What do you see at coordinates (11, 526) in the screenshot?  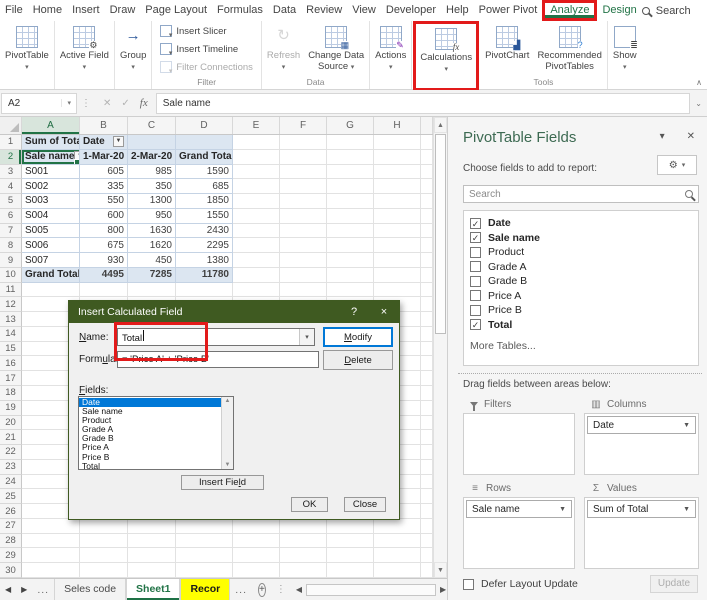 I see `row-header-27: 27` at bounding box center [11, 526].